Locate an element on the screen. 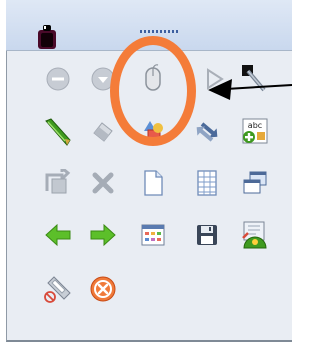 The image size is (320, 349). multi-window-button is located at coordinates (255, 183).